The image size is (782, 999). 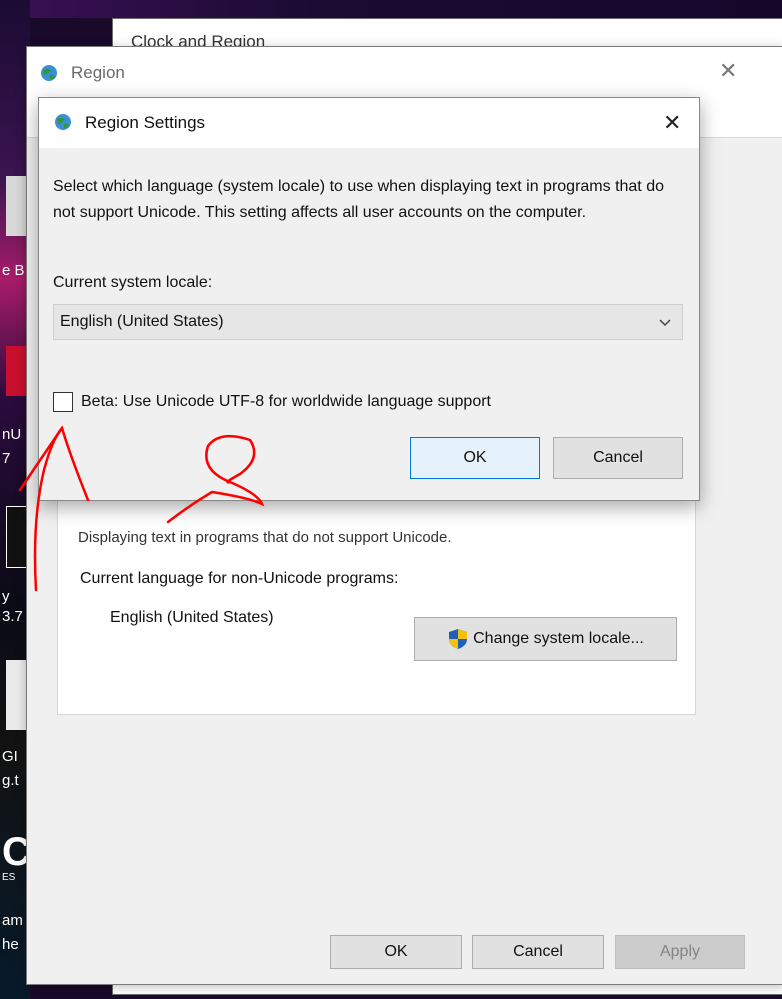 What do you see at coordinates (98, 72) in the screenshot?
I see `region-window-title: Region` at bounding box center [98, 72].